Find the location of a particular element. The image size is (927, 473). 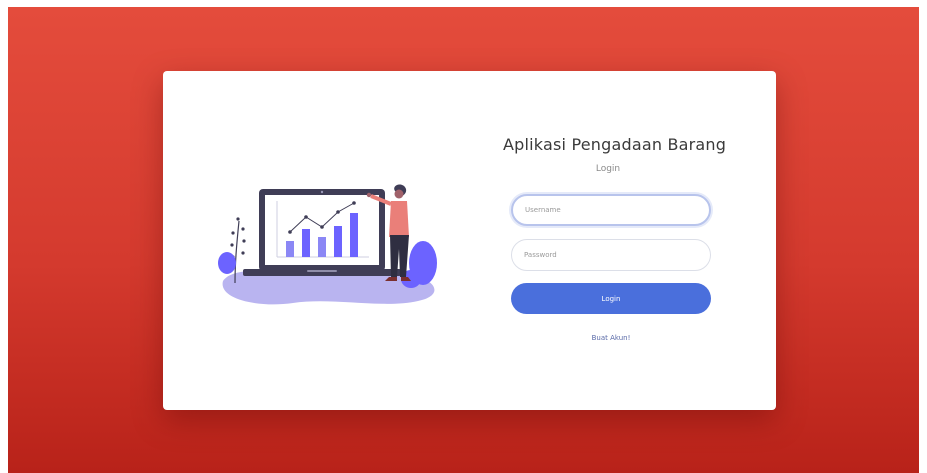

create-account-link: Buat Akun! is located at coordinates (611, 338).